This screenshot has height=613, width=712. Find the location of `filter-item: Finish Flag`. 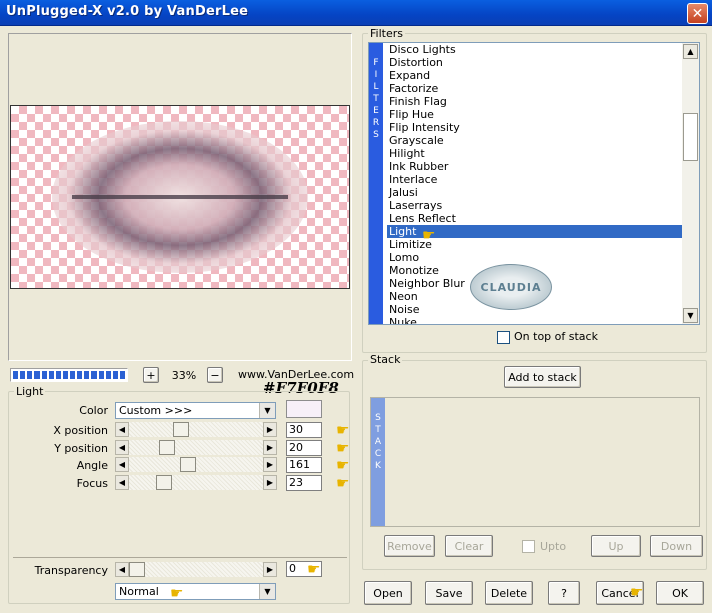

filter-item: Finish Flag is located at coordinates (535, 101).